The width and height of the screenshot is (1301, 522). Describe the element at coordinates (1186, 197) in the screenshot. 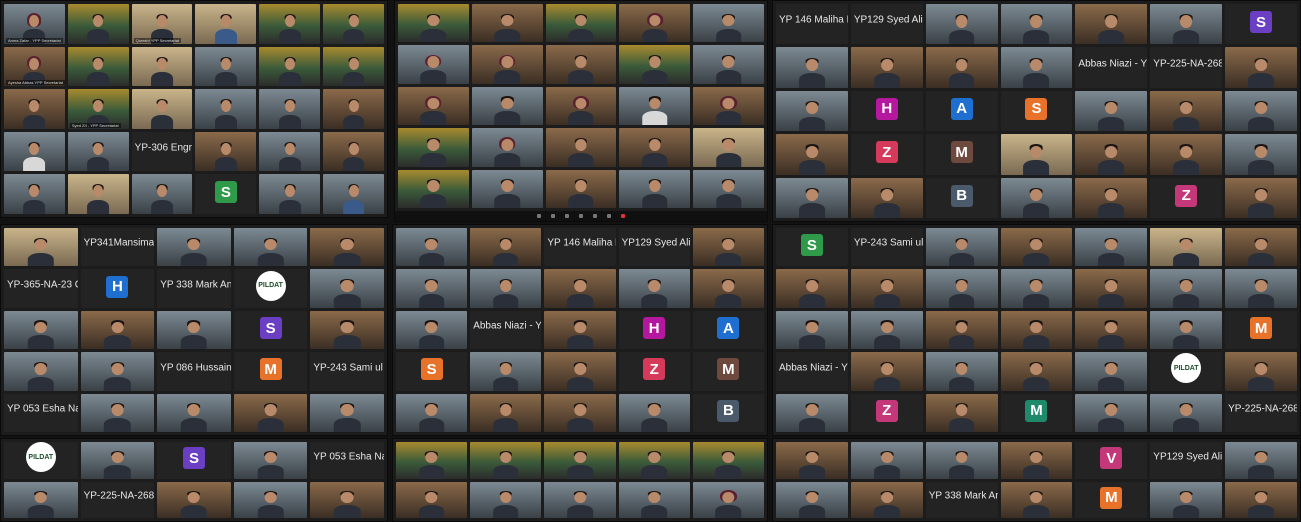

I see `participant-tile: Z` at that location.